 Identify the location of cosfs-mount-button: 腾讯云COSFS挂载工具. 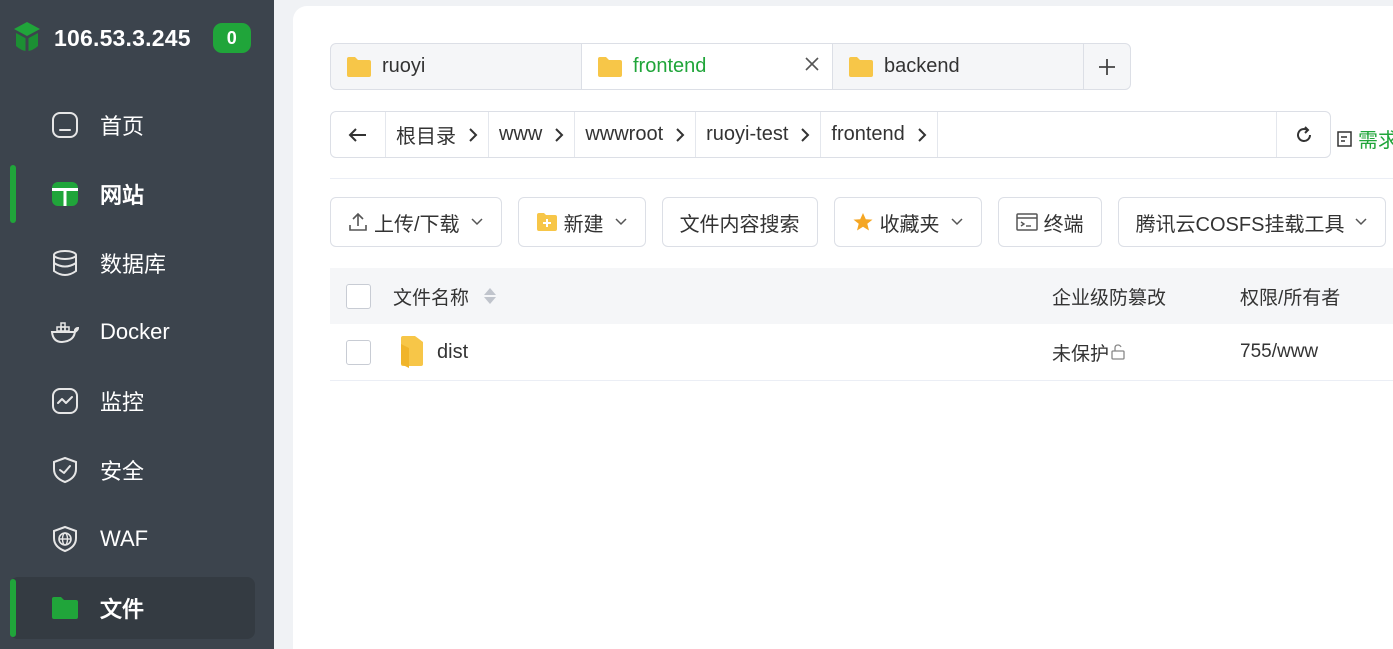
(1252, 222).